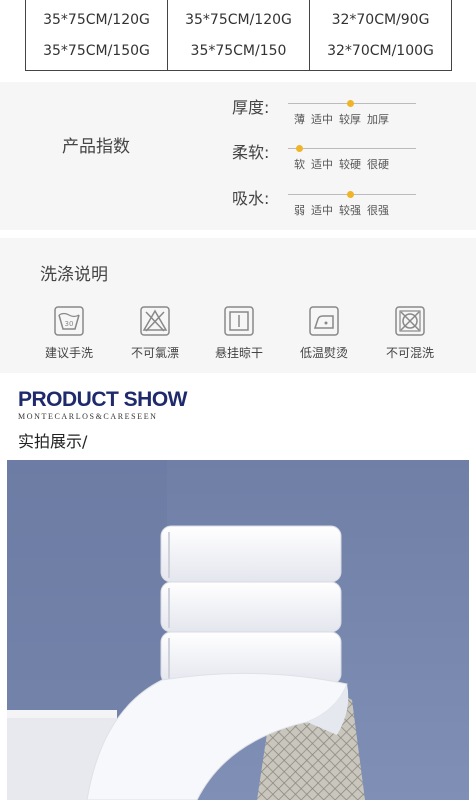 This screenshot has width=476, height=800. I want to click on index-levels: 薄 适中 较厚 加厚, so click(341, 119).